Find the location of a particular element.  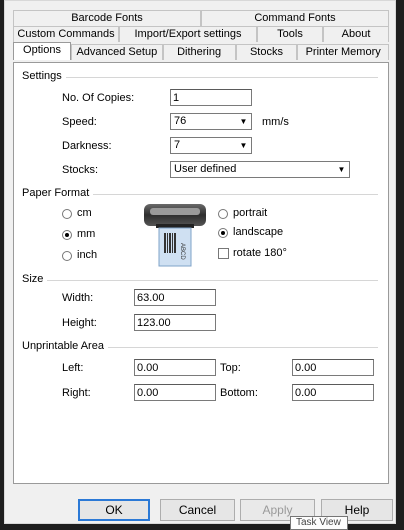

tab-options: Options is located at coordinates (42, 51).